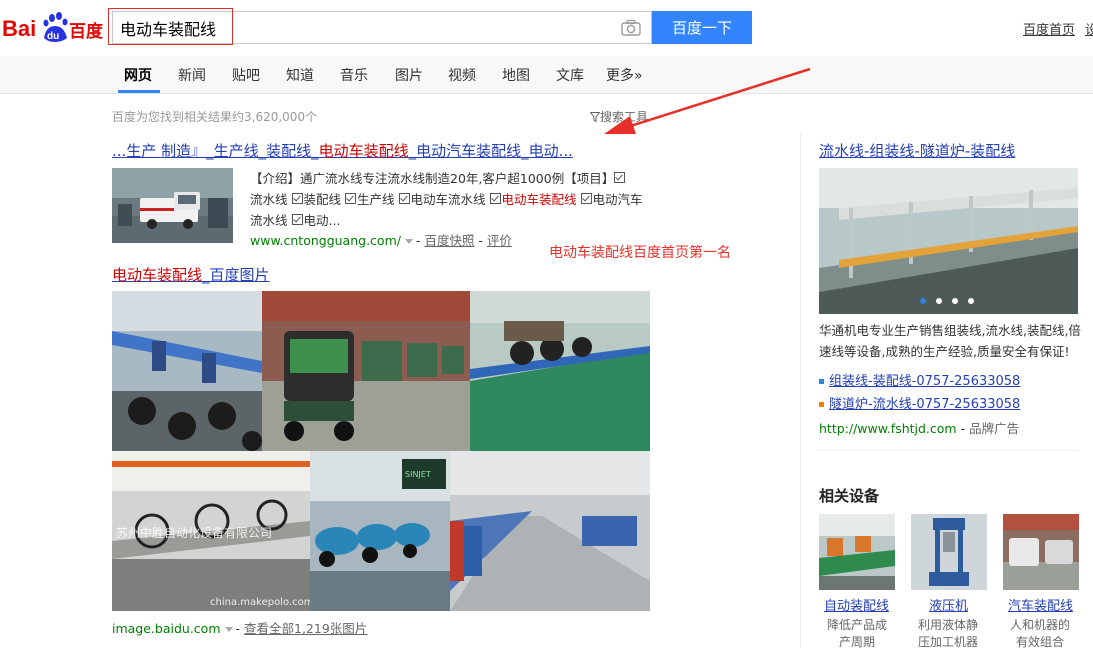  What do you see at coordinates (595, 117) in the screenshot?
I see `filter-icon` at bounding box center [595, 117].